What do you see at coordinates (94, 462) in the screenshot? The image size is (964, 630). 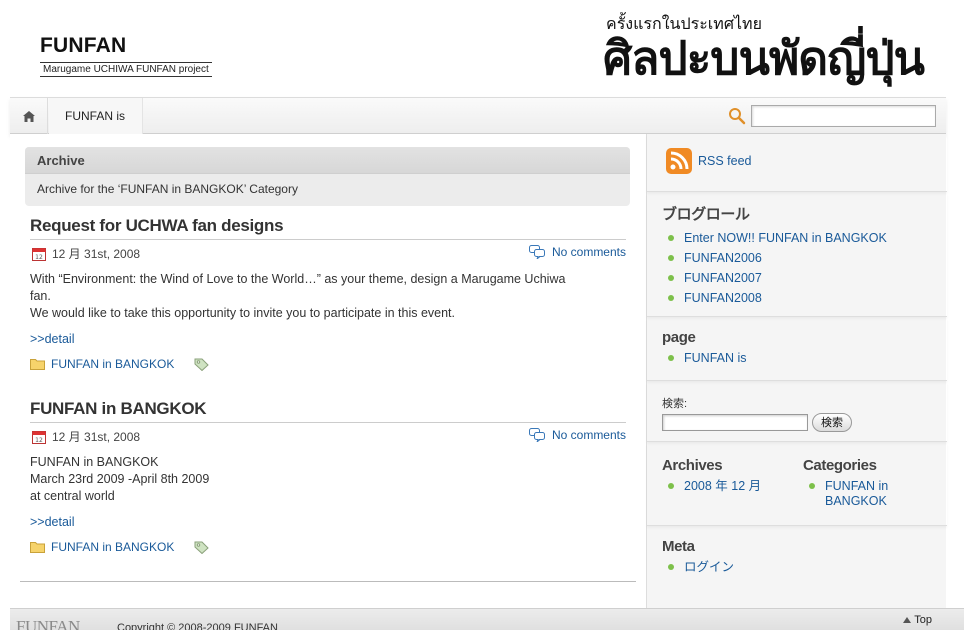 I see `post-body-line: FUNFAN in BANGKOK` at bounding box center [94, 462].